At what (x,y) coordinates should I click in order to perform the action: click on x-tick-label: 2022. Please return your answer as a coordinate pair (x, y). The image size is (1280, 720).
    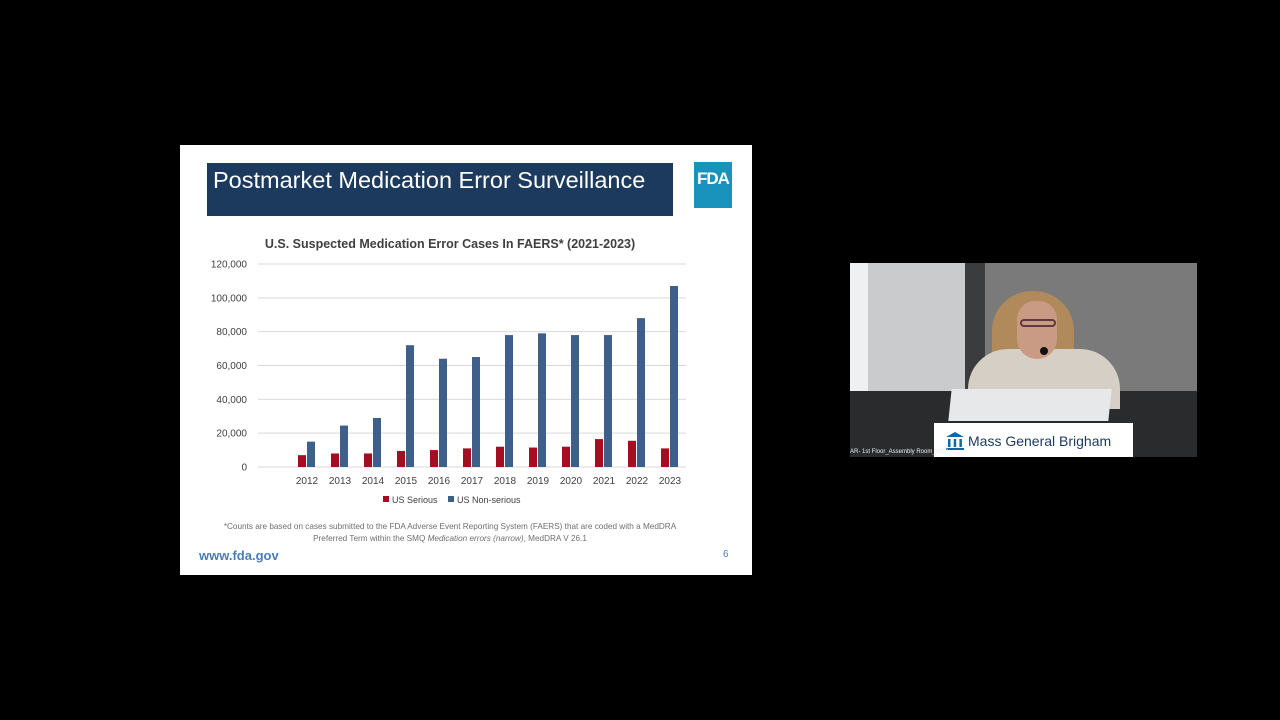
    Looking at the image, I should click on (637, 481).